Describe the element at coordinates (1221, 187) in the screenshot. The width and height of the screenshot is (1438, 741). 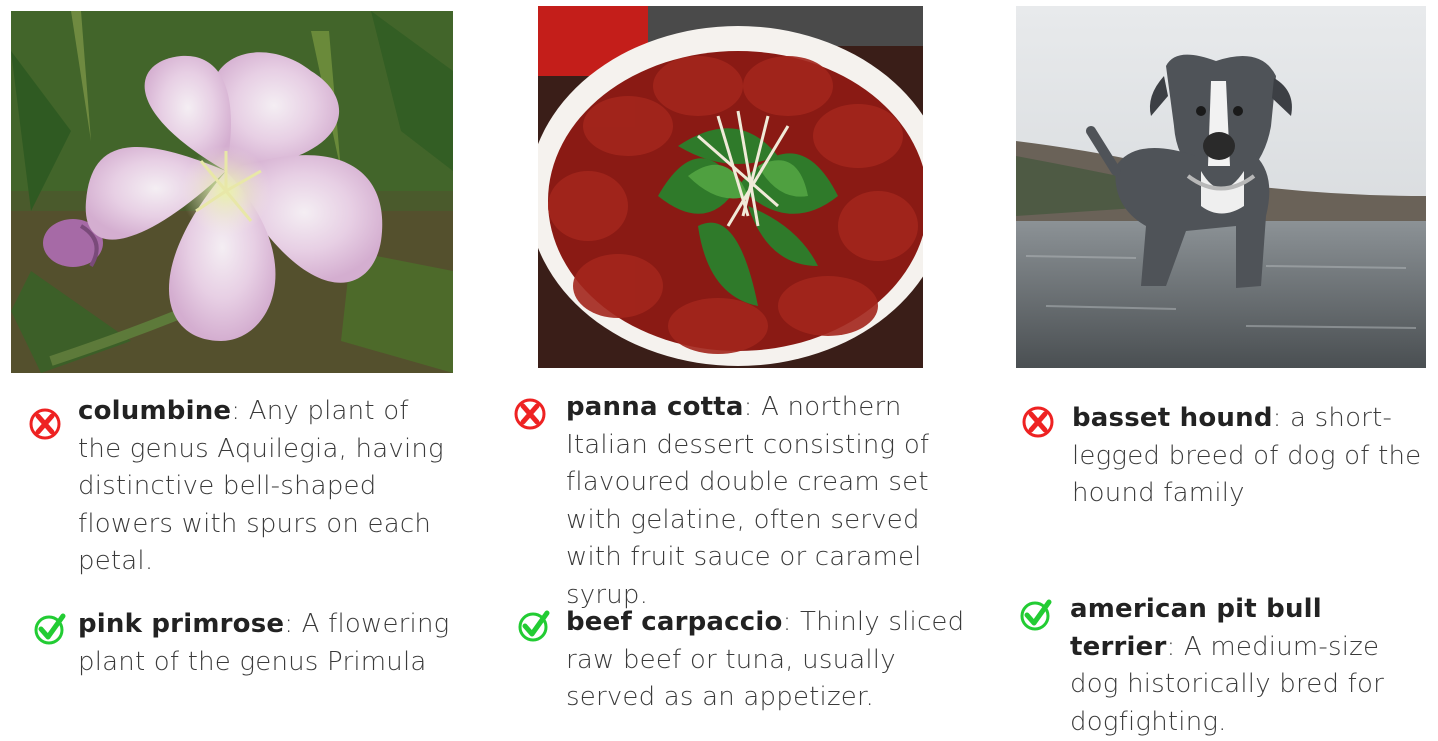
I see `dog-image` at that location.